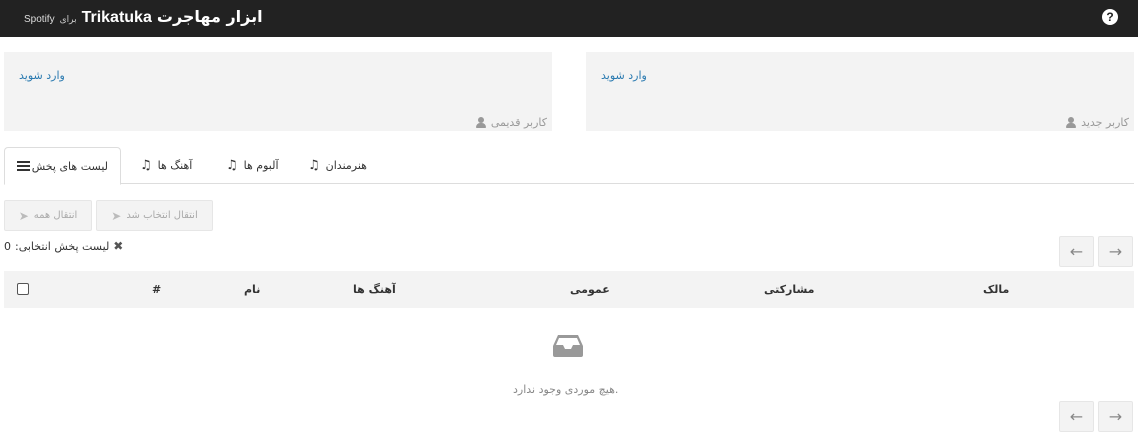 This screenshot has width=1138, height=432. Describe the element at coordinates (1115, 251) in the screenshot. I see `next-page-button: →` at that location.